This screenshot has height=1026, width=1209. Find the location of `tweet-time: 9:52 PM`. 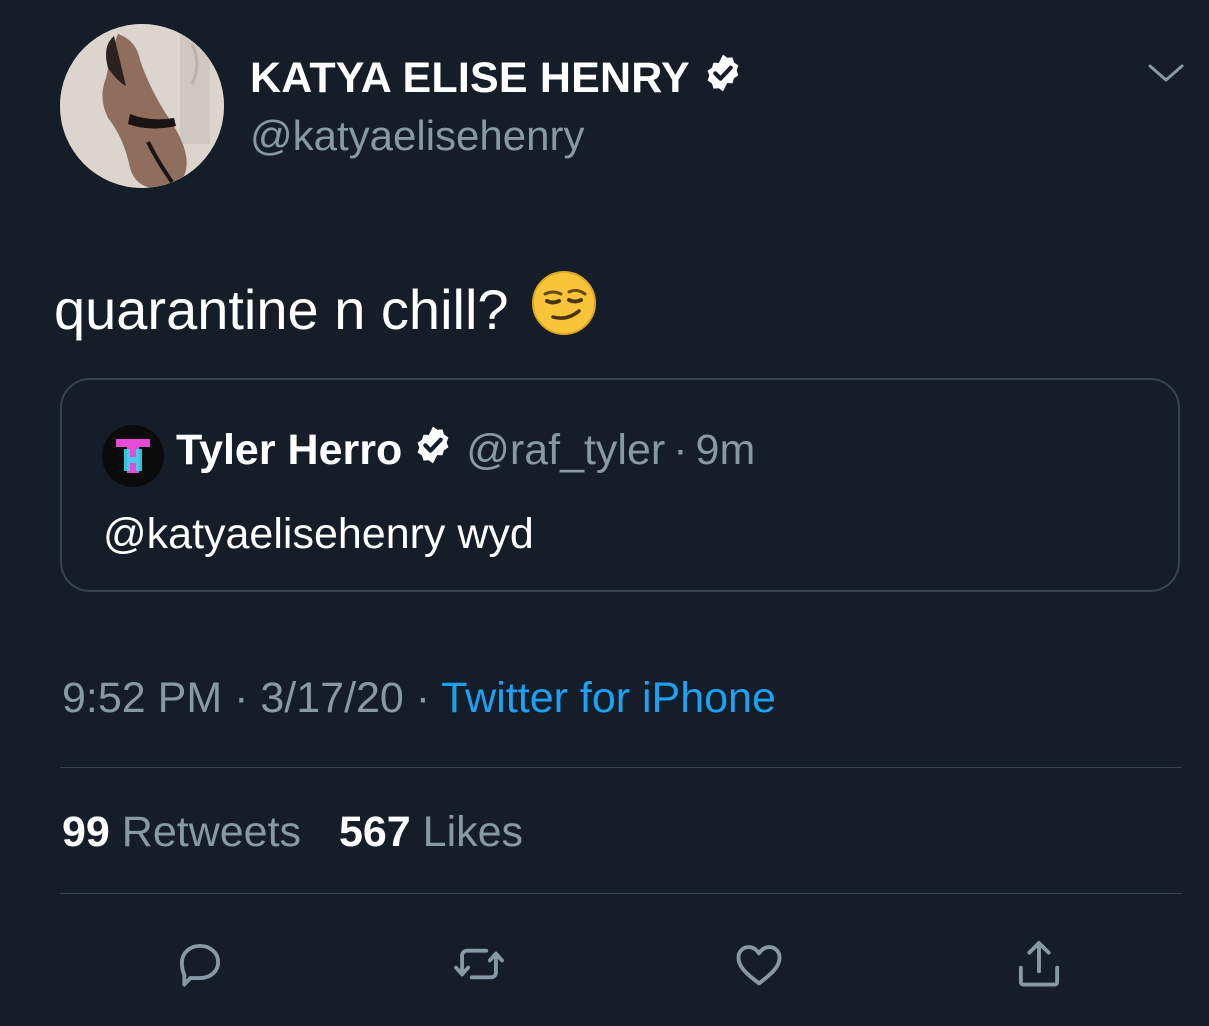

tweet-time: 9:52 PM is located at coordinates (142, 698).